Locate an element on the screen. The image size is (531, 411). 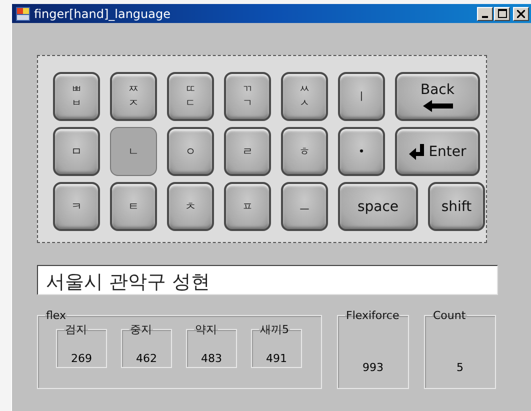
maximize-button is located at coordinates (502, 13).